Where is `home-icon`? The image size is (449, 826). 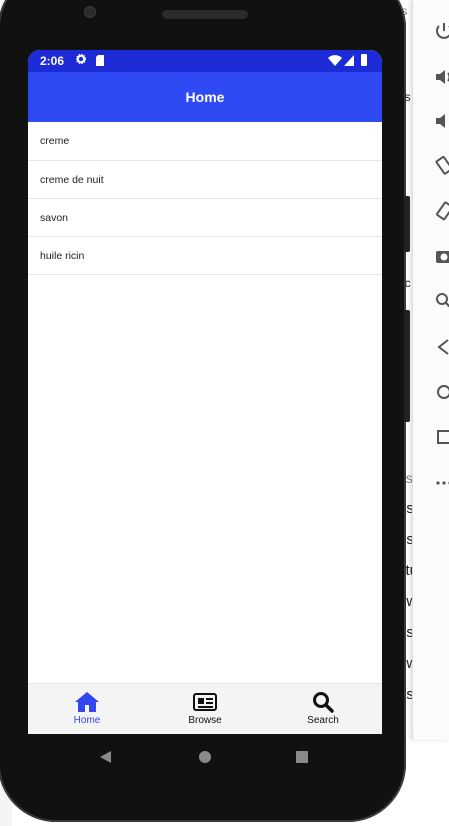
home-icon is located at coordinates (87, 702).